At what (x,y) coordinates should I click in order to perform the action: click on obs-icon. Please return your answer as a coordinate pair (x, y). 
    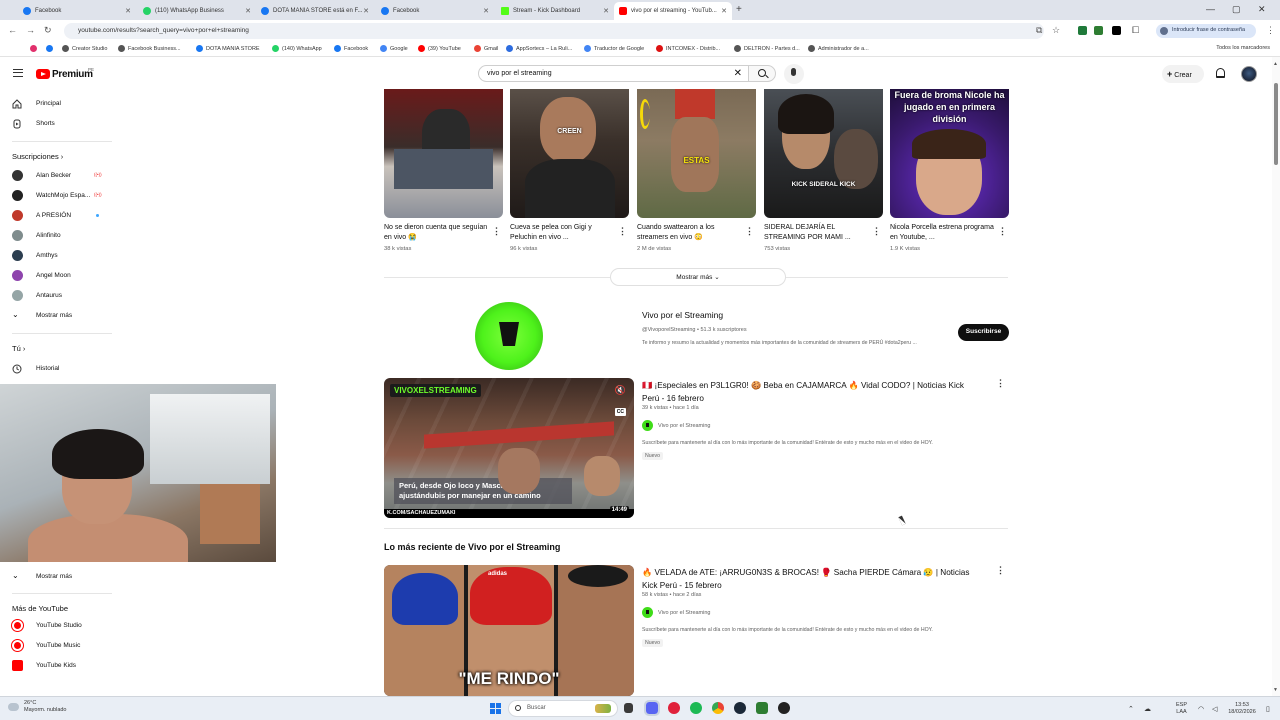
    Looking at the image, I should click on (784, 708).